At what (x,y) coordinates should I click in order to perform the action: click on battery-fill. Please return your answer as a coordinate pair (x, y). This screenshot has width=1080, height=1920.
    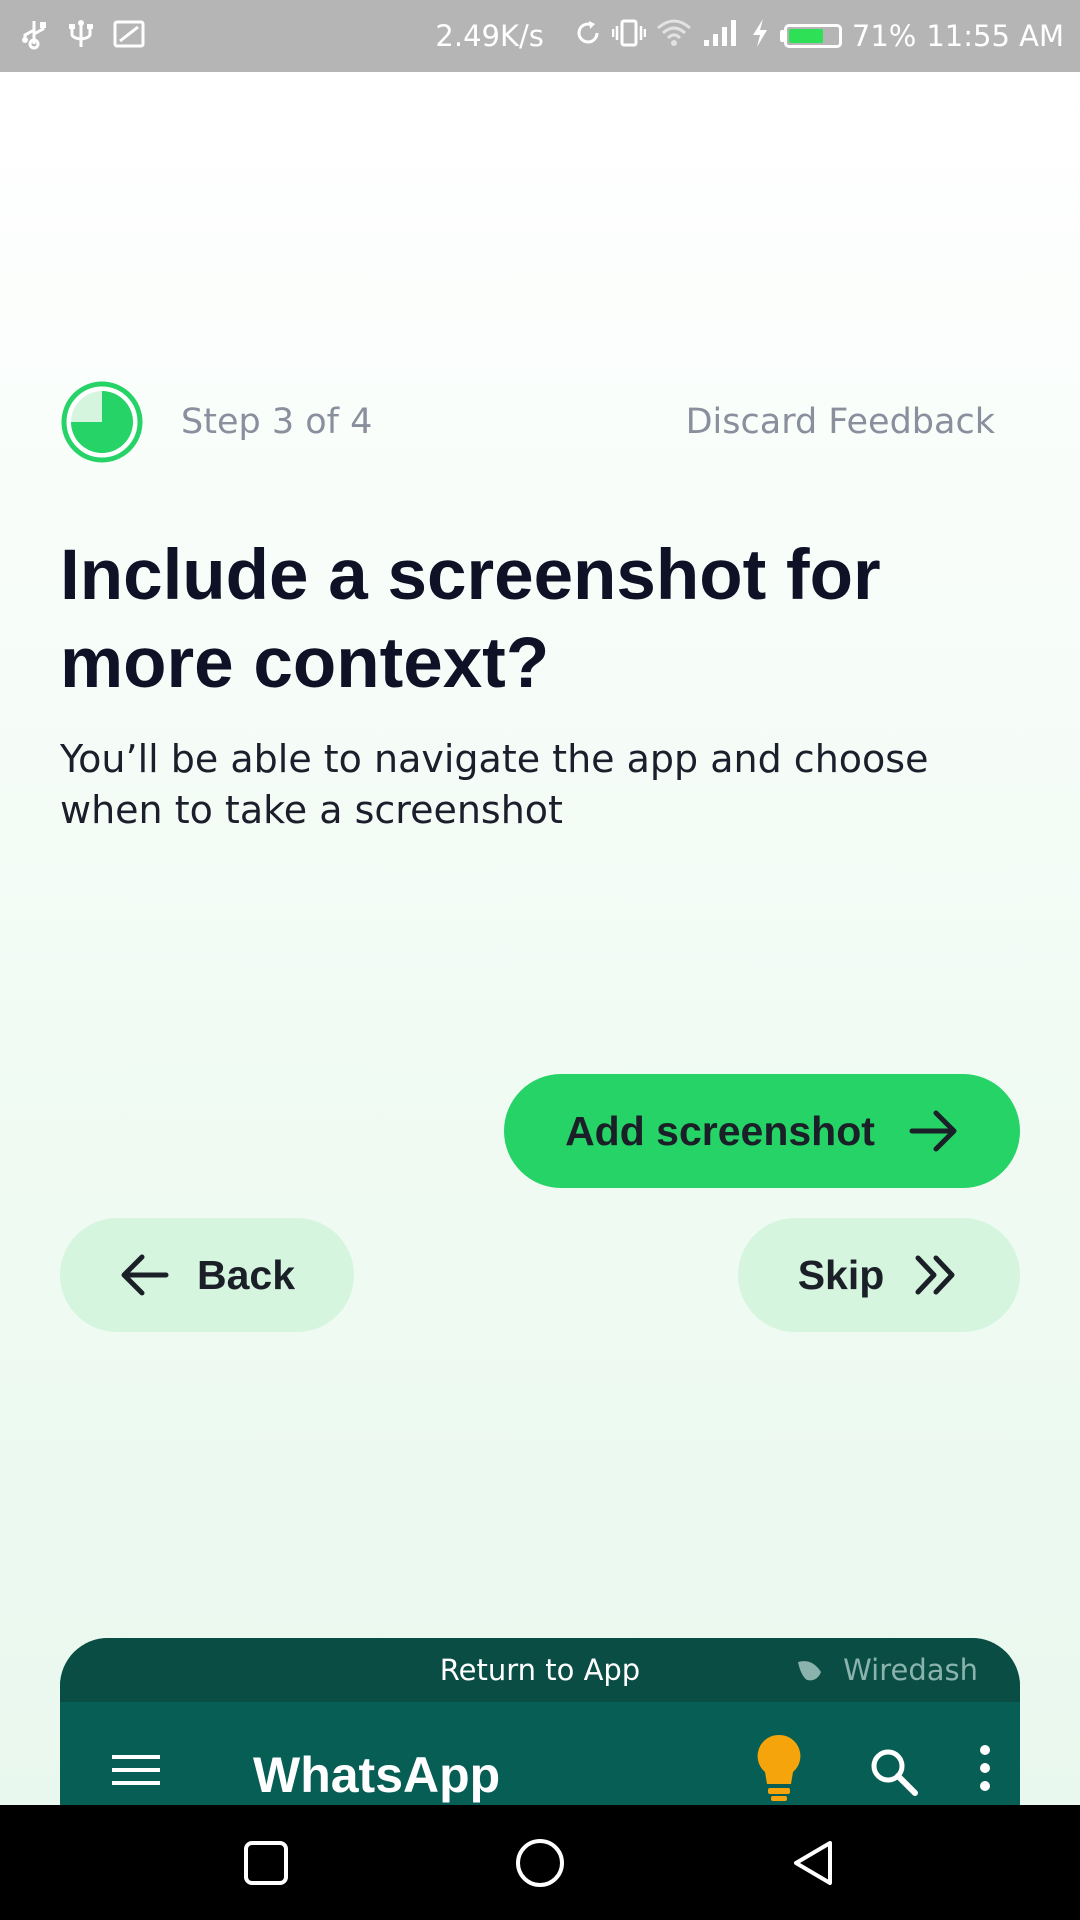
    Looking at the image, I should click on (805, 36).